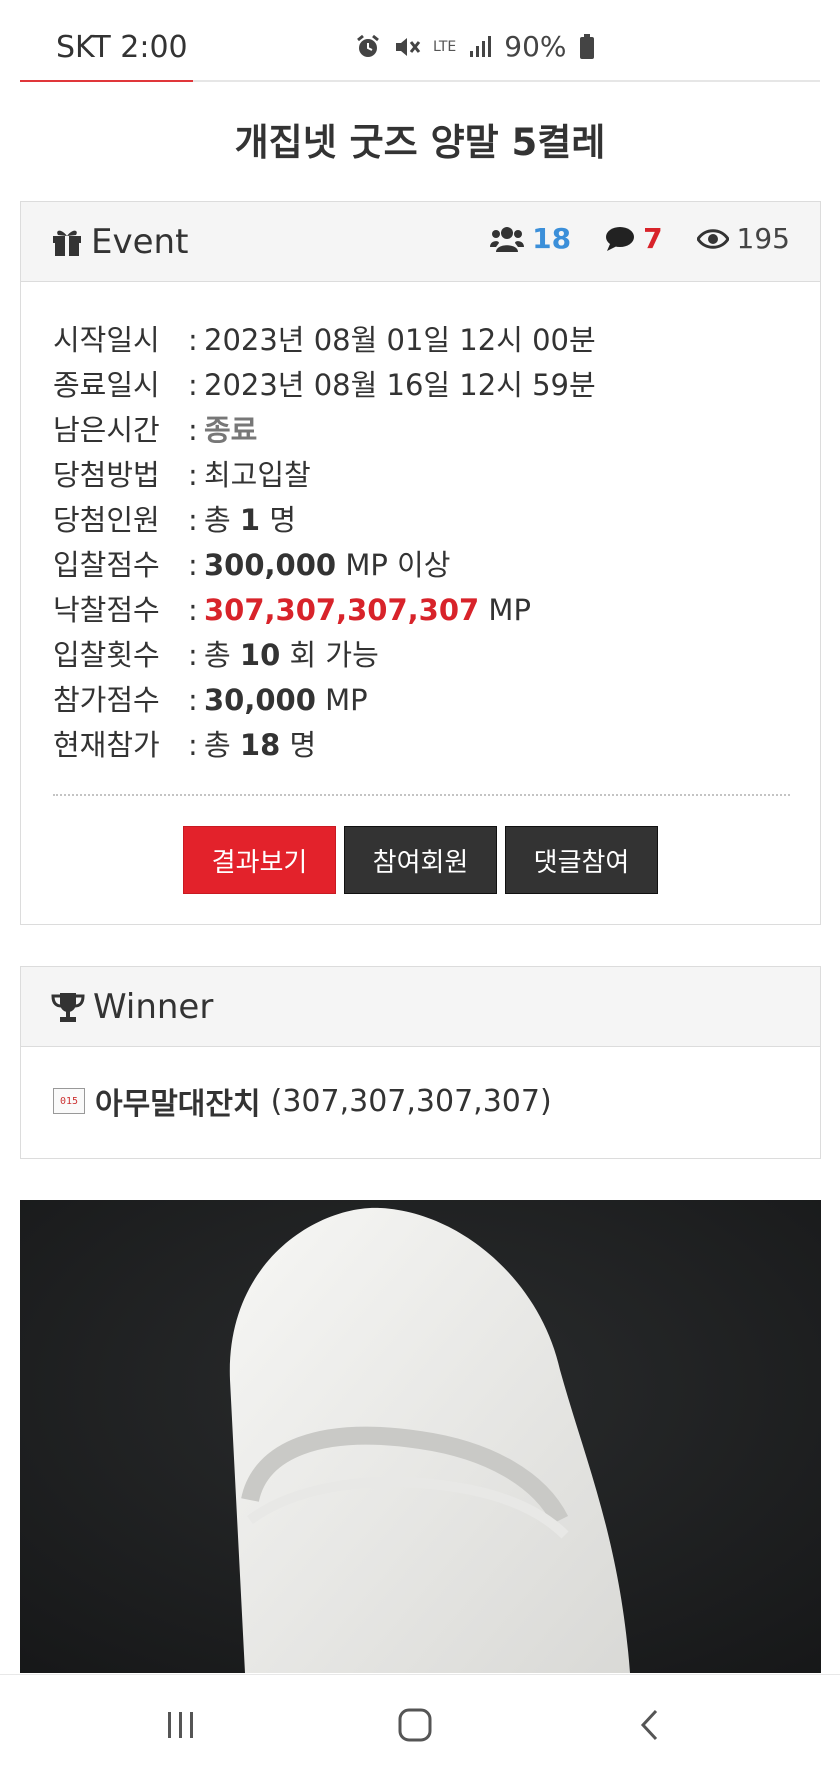 Image resolution: width=840 pixels, height=1773 pixels. I want to click on mute-icon, so click(408, 46).